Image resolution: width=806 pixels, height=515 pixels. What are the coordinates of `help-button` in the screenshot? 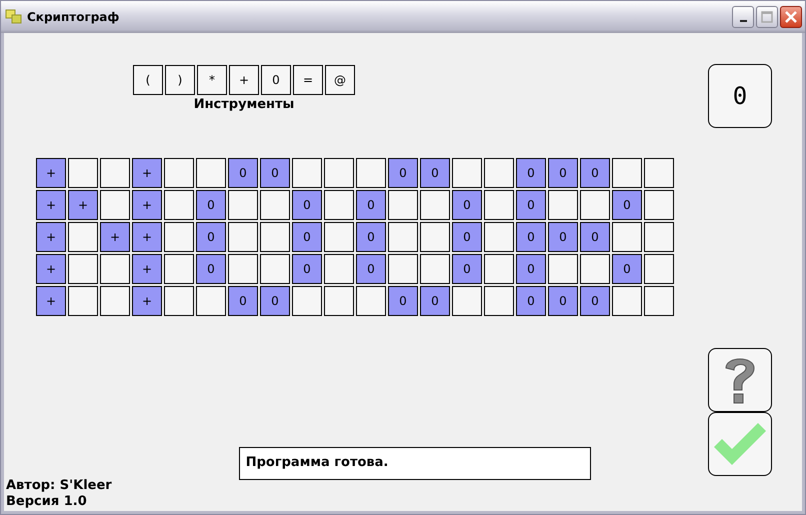 It's located at (740, 380).